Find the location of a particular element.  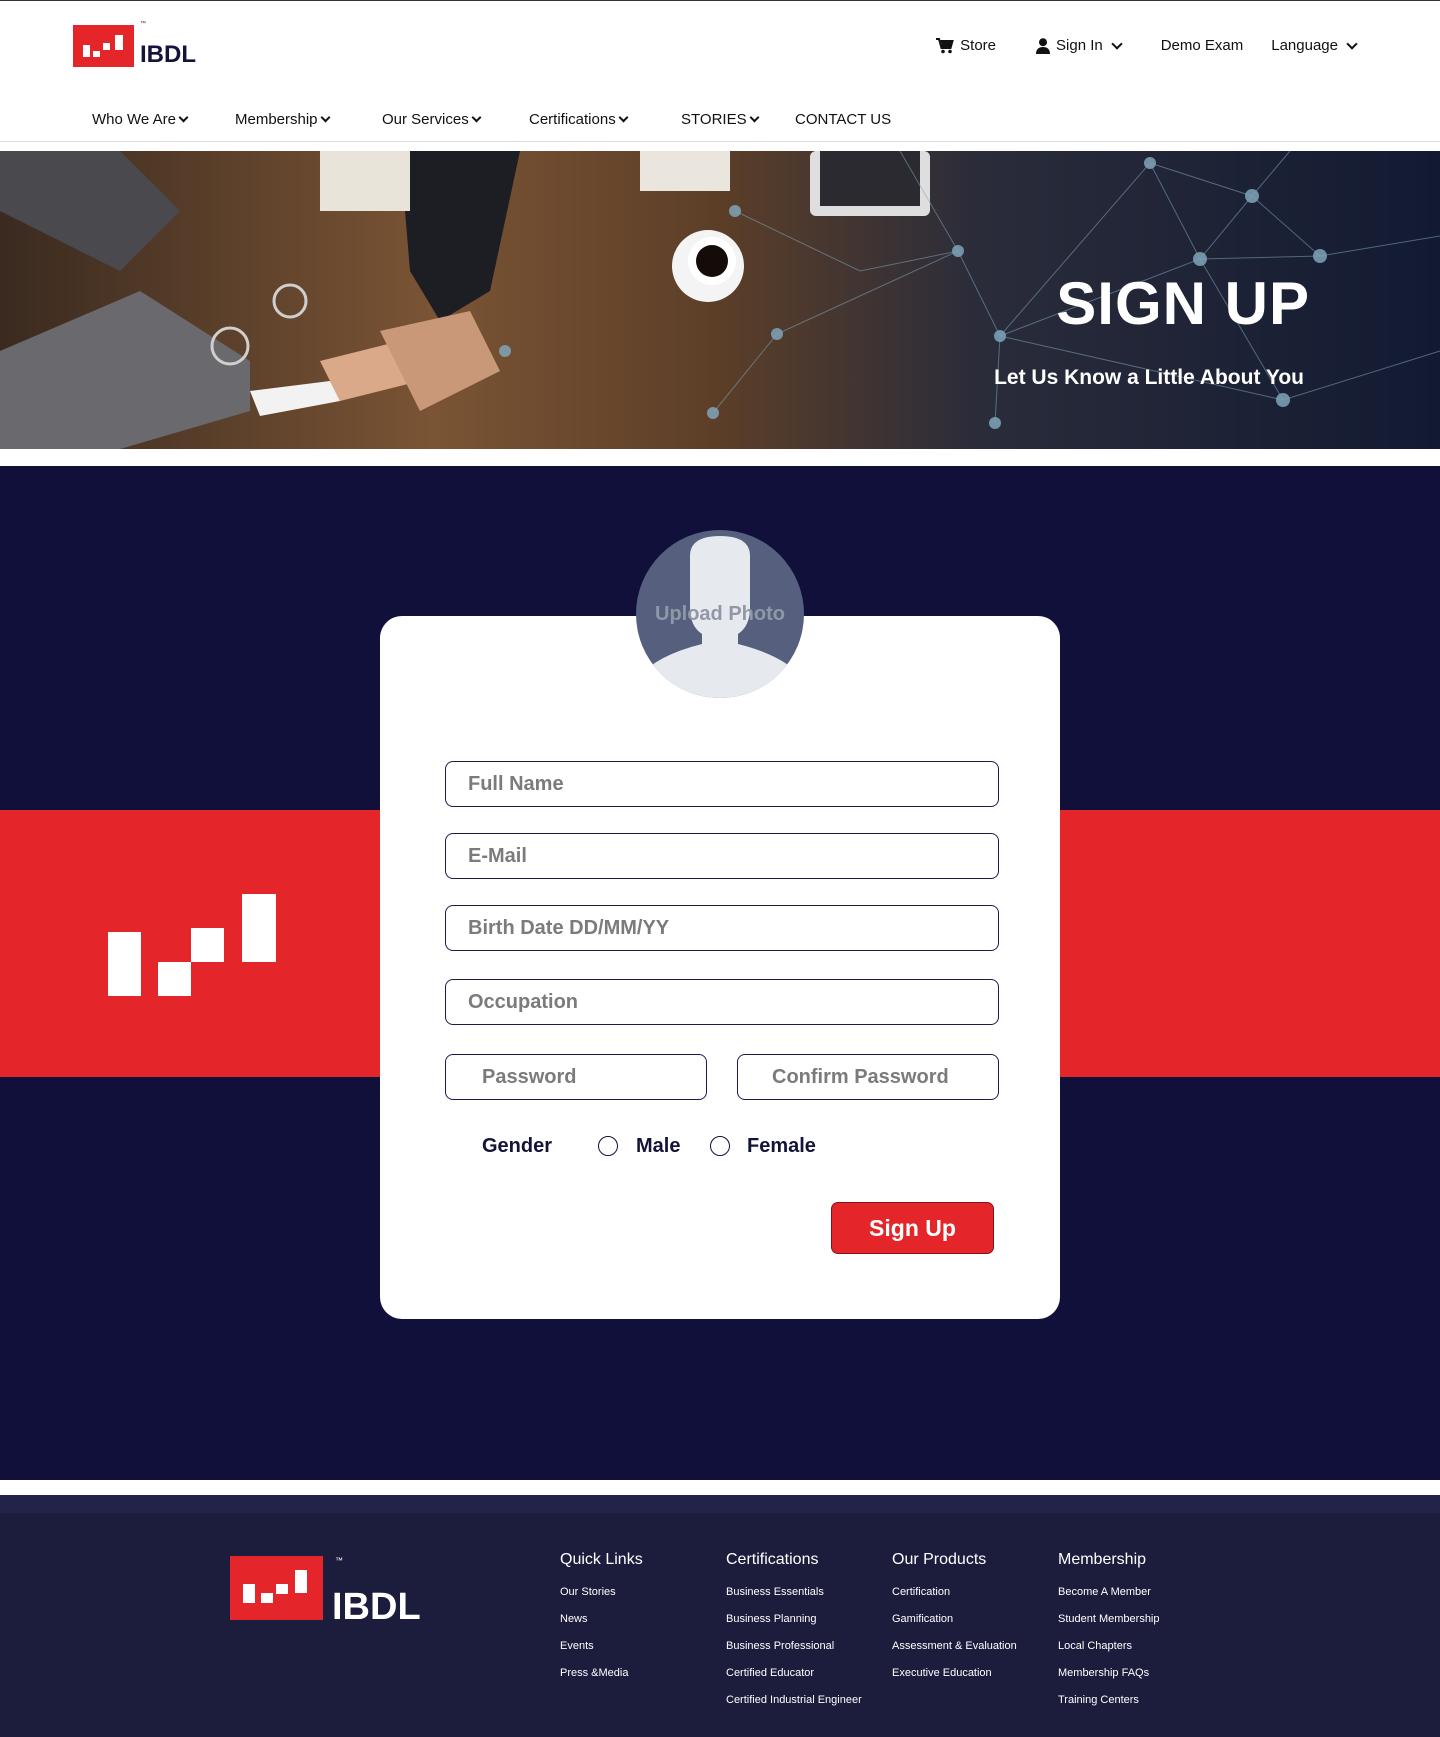

password-input is located at coordinates (594, 1077).